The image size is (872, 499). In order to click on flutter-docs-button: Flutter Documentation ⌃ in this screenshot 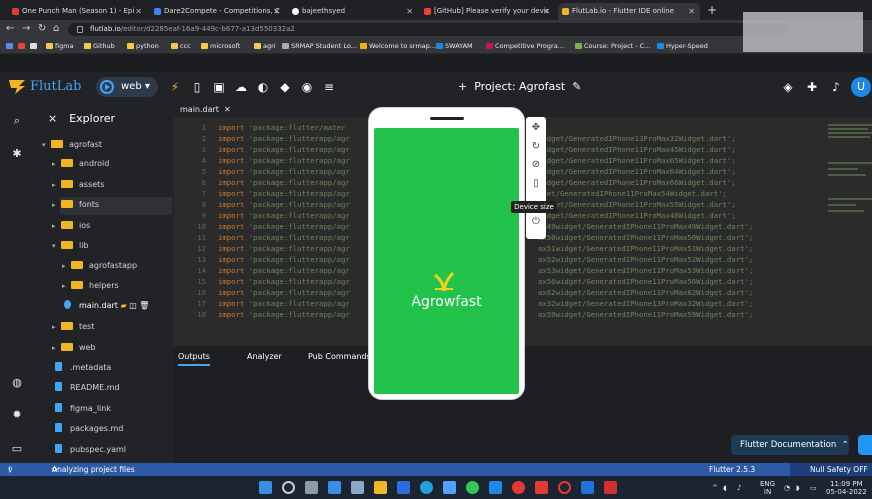, I will do `click(790, 445)`.